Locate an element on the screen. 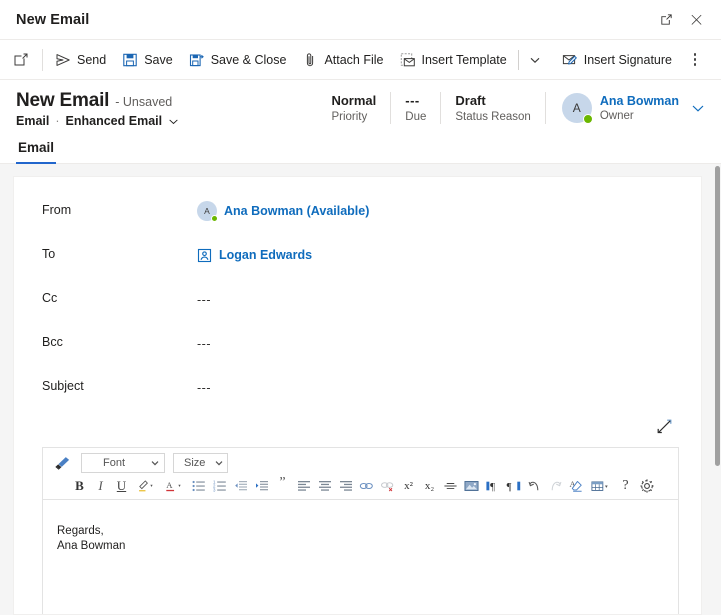 The image size is (721, 615). insert-link-button is located at coordinates (366, 485).